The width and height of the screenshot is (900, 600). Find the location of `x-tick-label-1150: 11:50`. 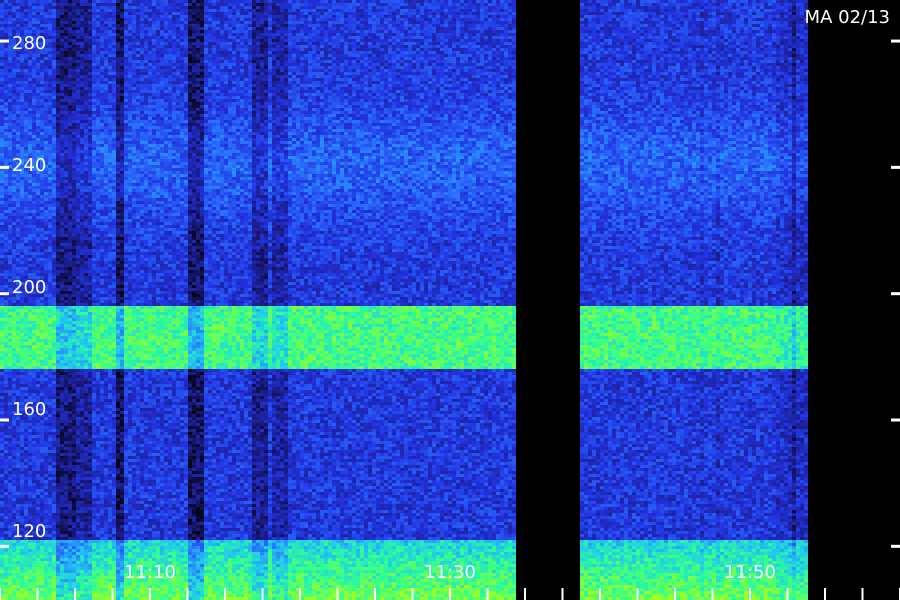

x-tick-label-1150: 11:50 is located at coordinates (750, 572).